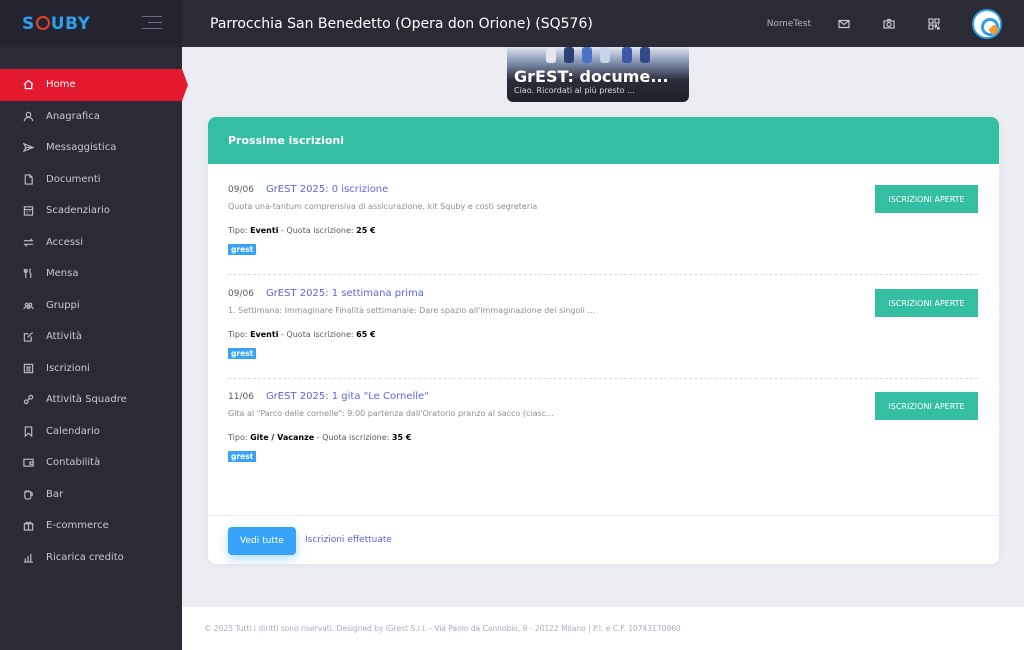 The height and width of the screenshot is (650, 1024). I want to click on fee-value: 25 €, so click(366, 230).